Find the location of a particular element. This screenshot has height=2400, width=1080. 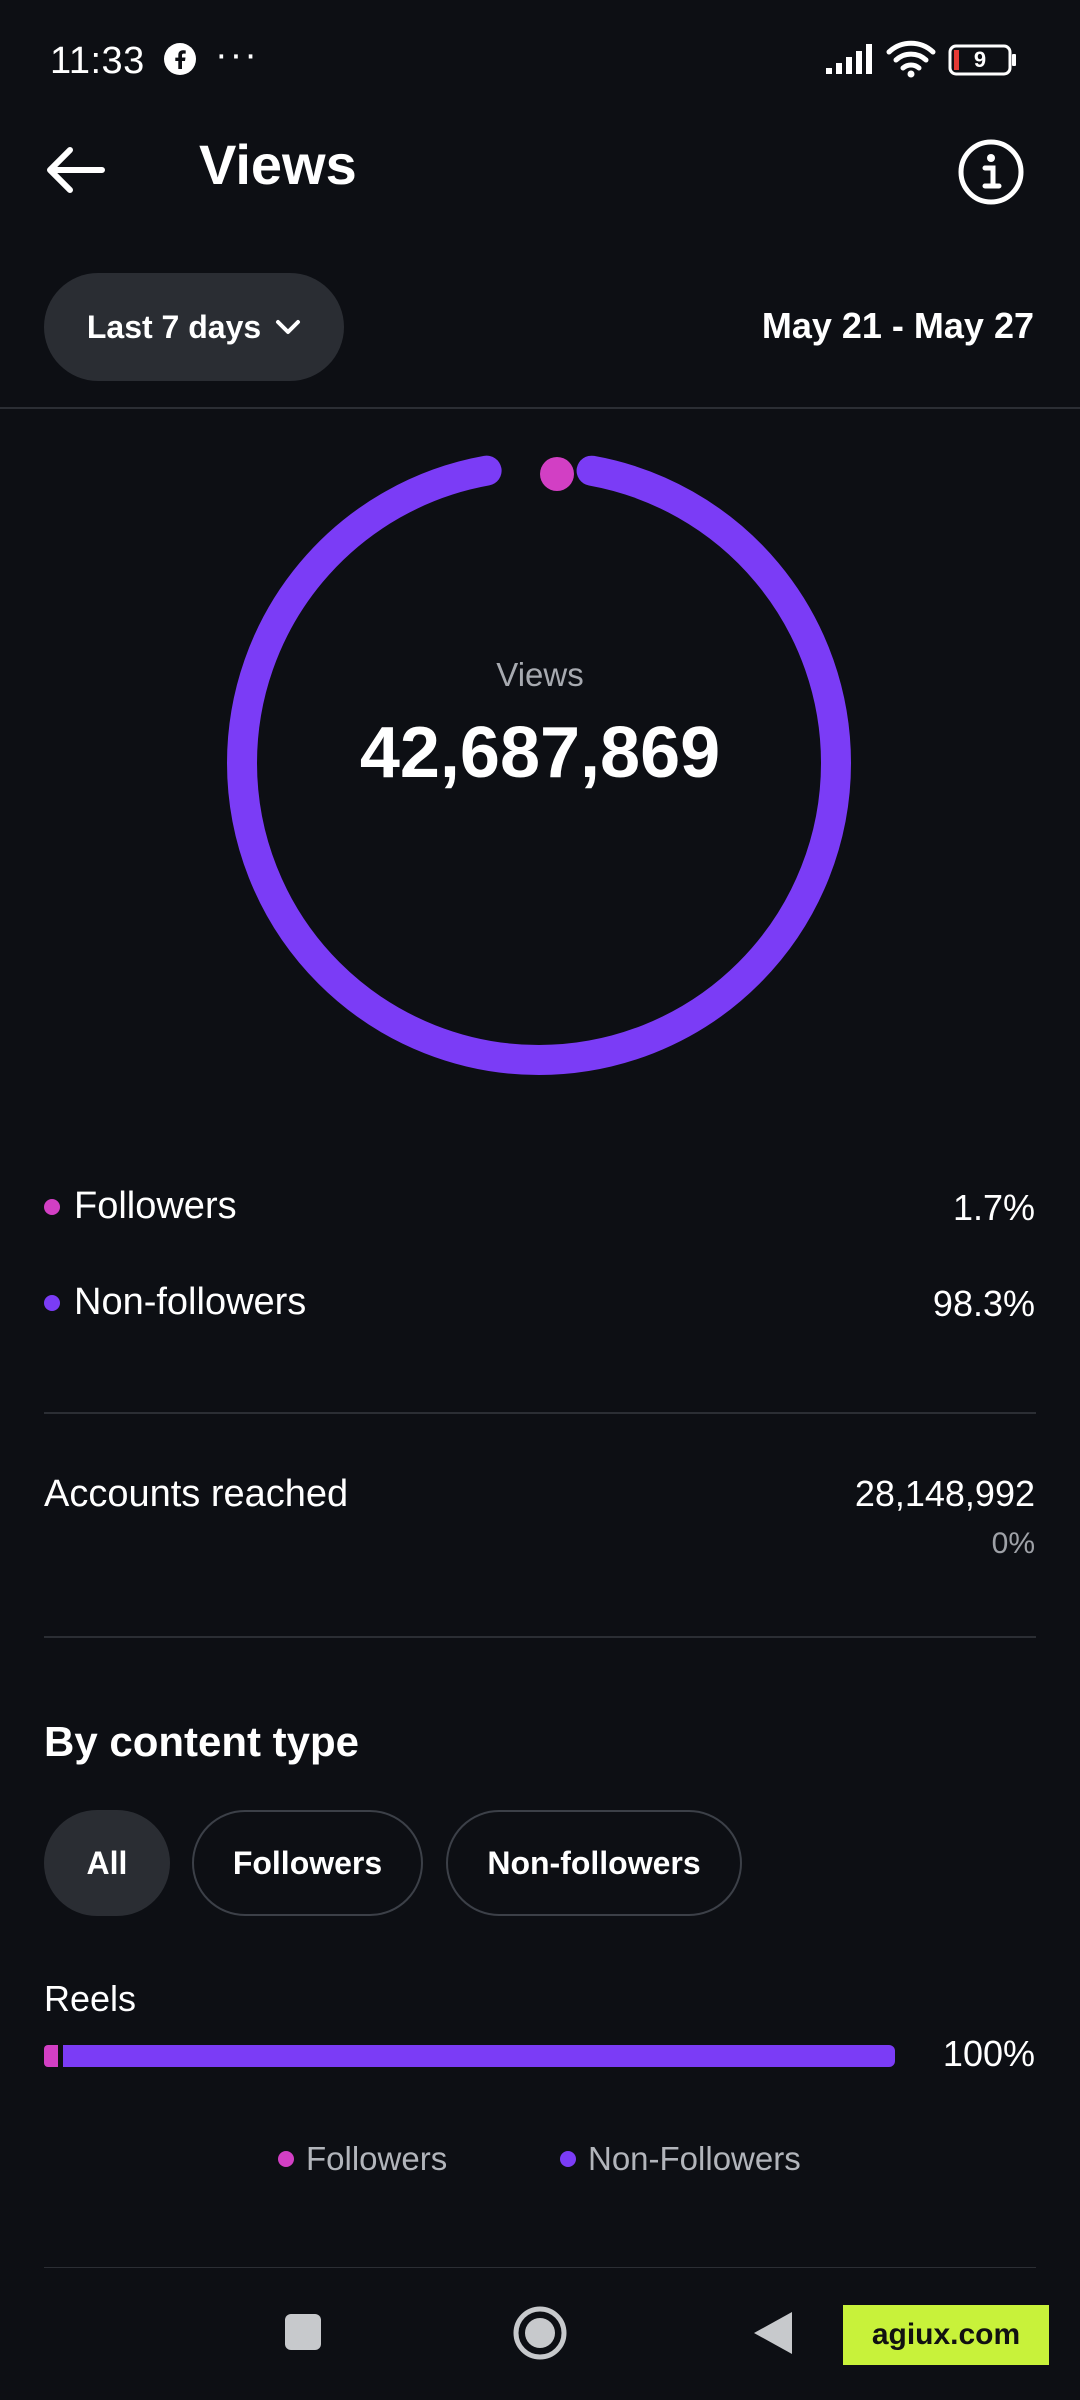

section-title: By content type is located at coordinates (202, 1741).